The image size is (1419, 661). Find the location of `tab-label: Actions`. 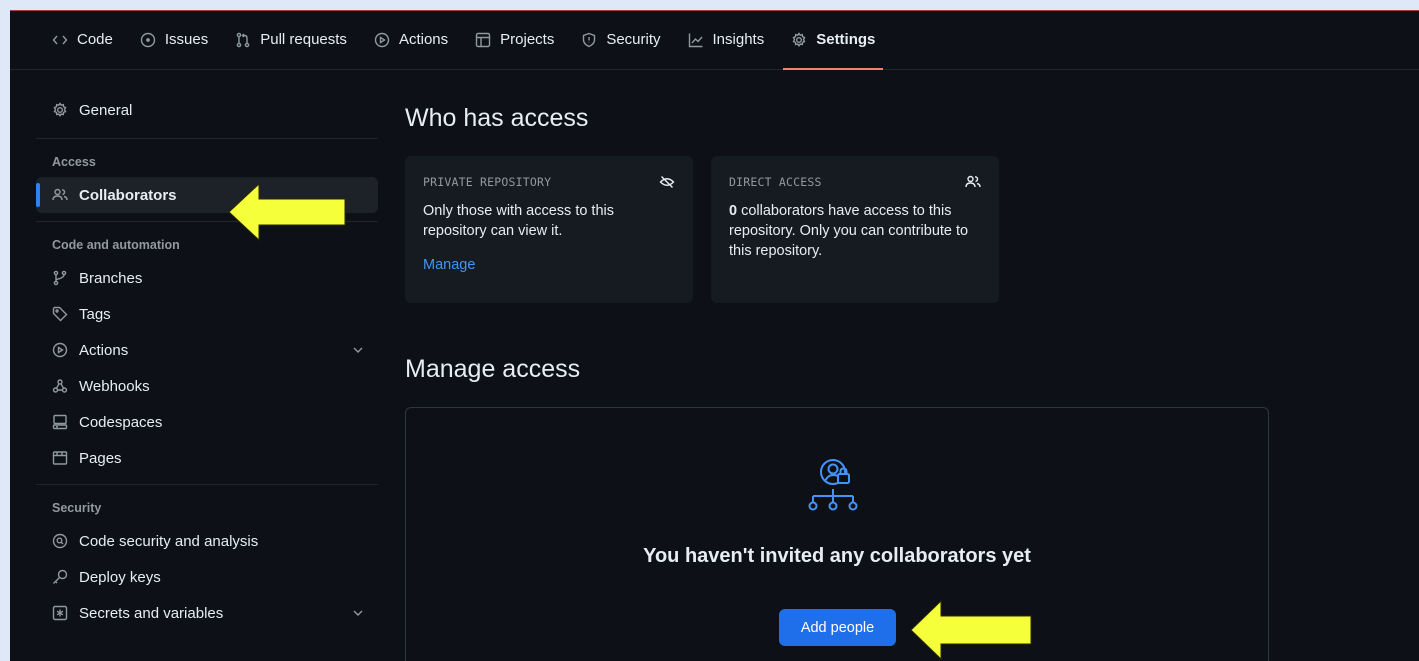

tab-label: Actions is located at coordinates (423, 39).